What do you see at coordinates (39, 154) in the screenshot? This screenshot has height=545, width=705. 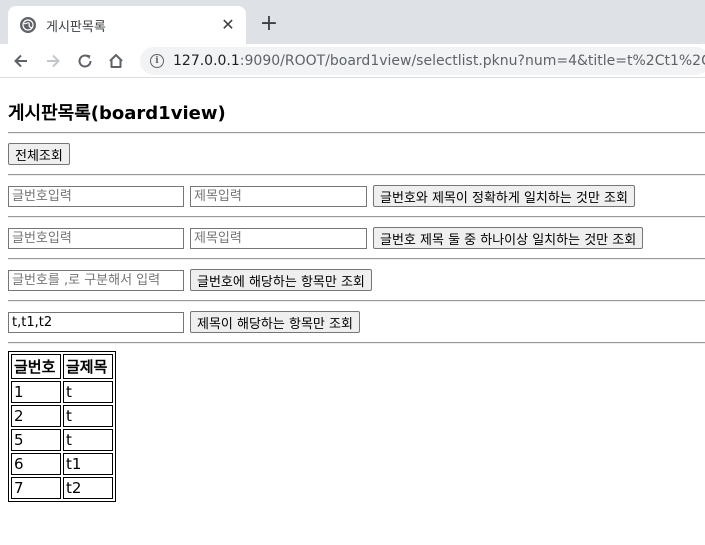 I see `select-all-button: 전체조회` at bounding box center [39, 154].